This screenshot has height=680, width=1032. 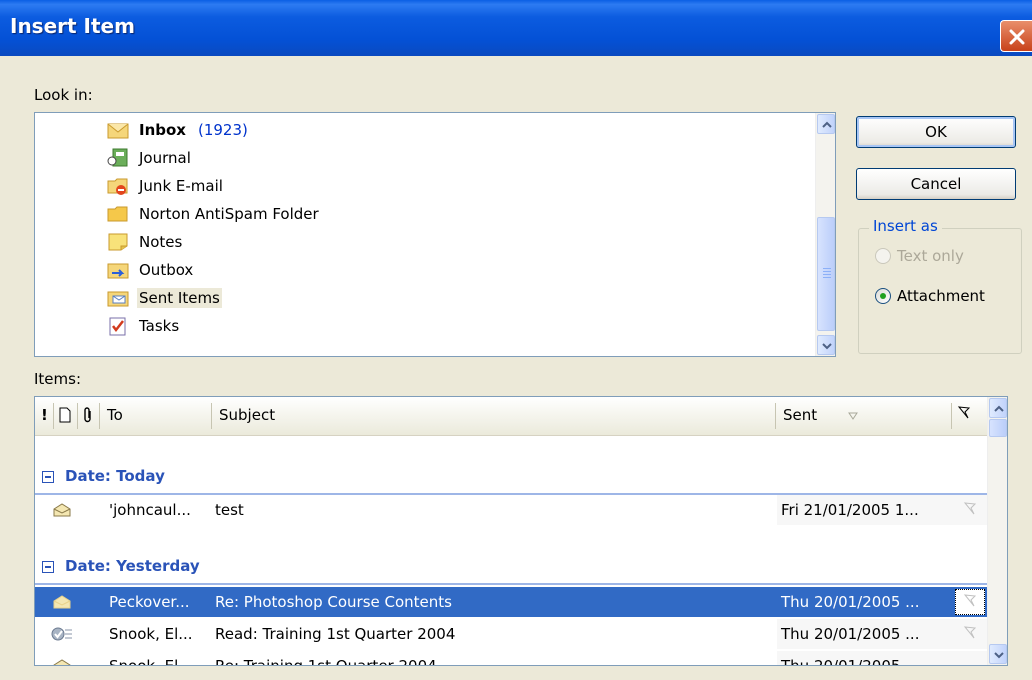 What do you see at coordinates (800, 415) in the screenshot?
I see `sent-label: Sent` at bounding box center [800, 415].